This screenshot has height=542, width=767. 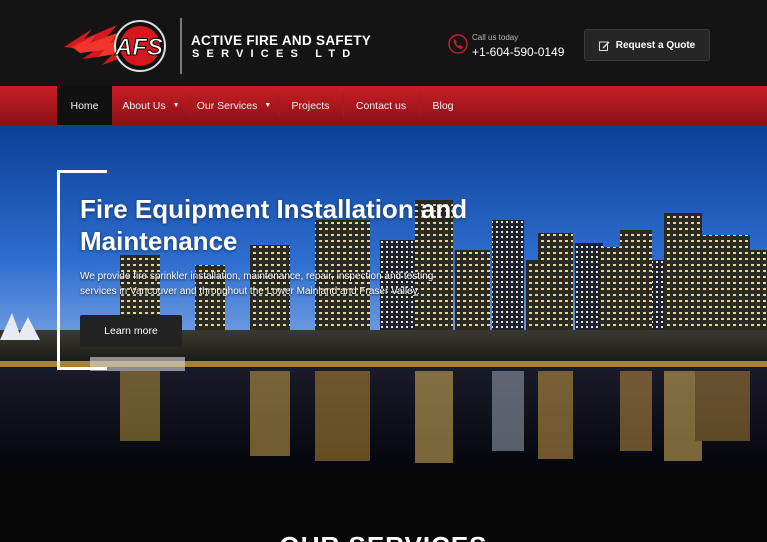 I want to click on nav-item-our-services: Our Services ▼, so click(x=234, y=105).